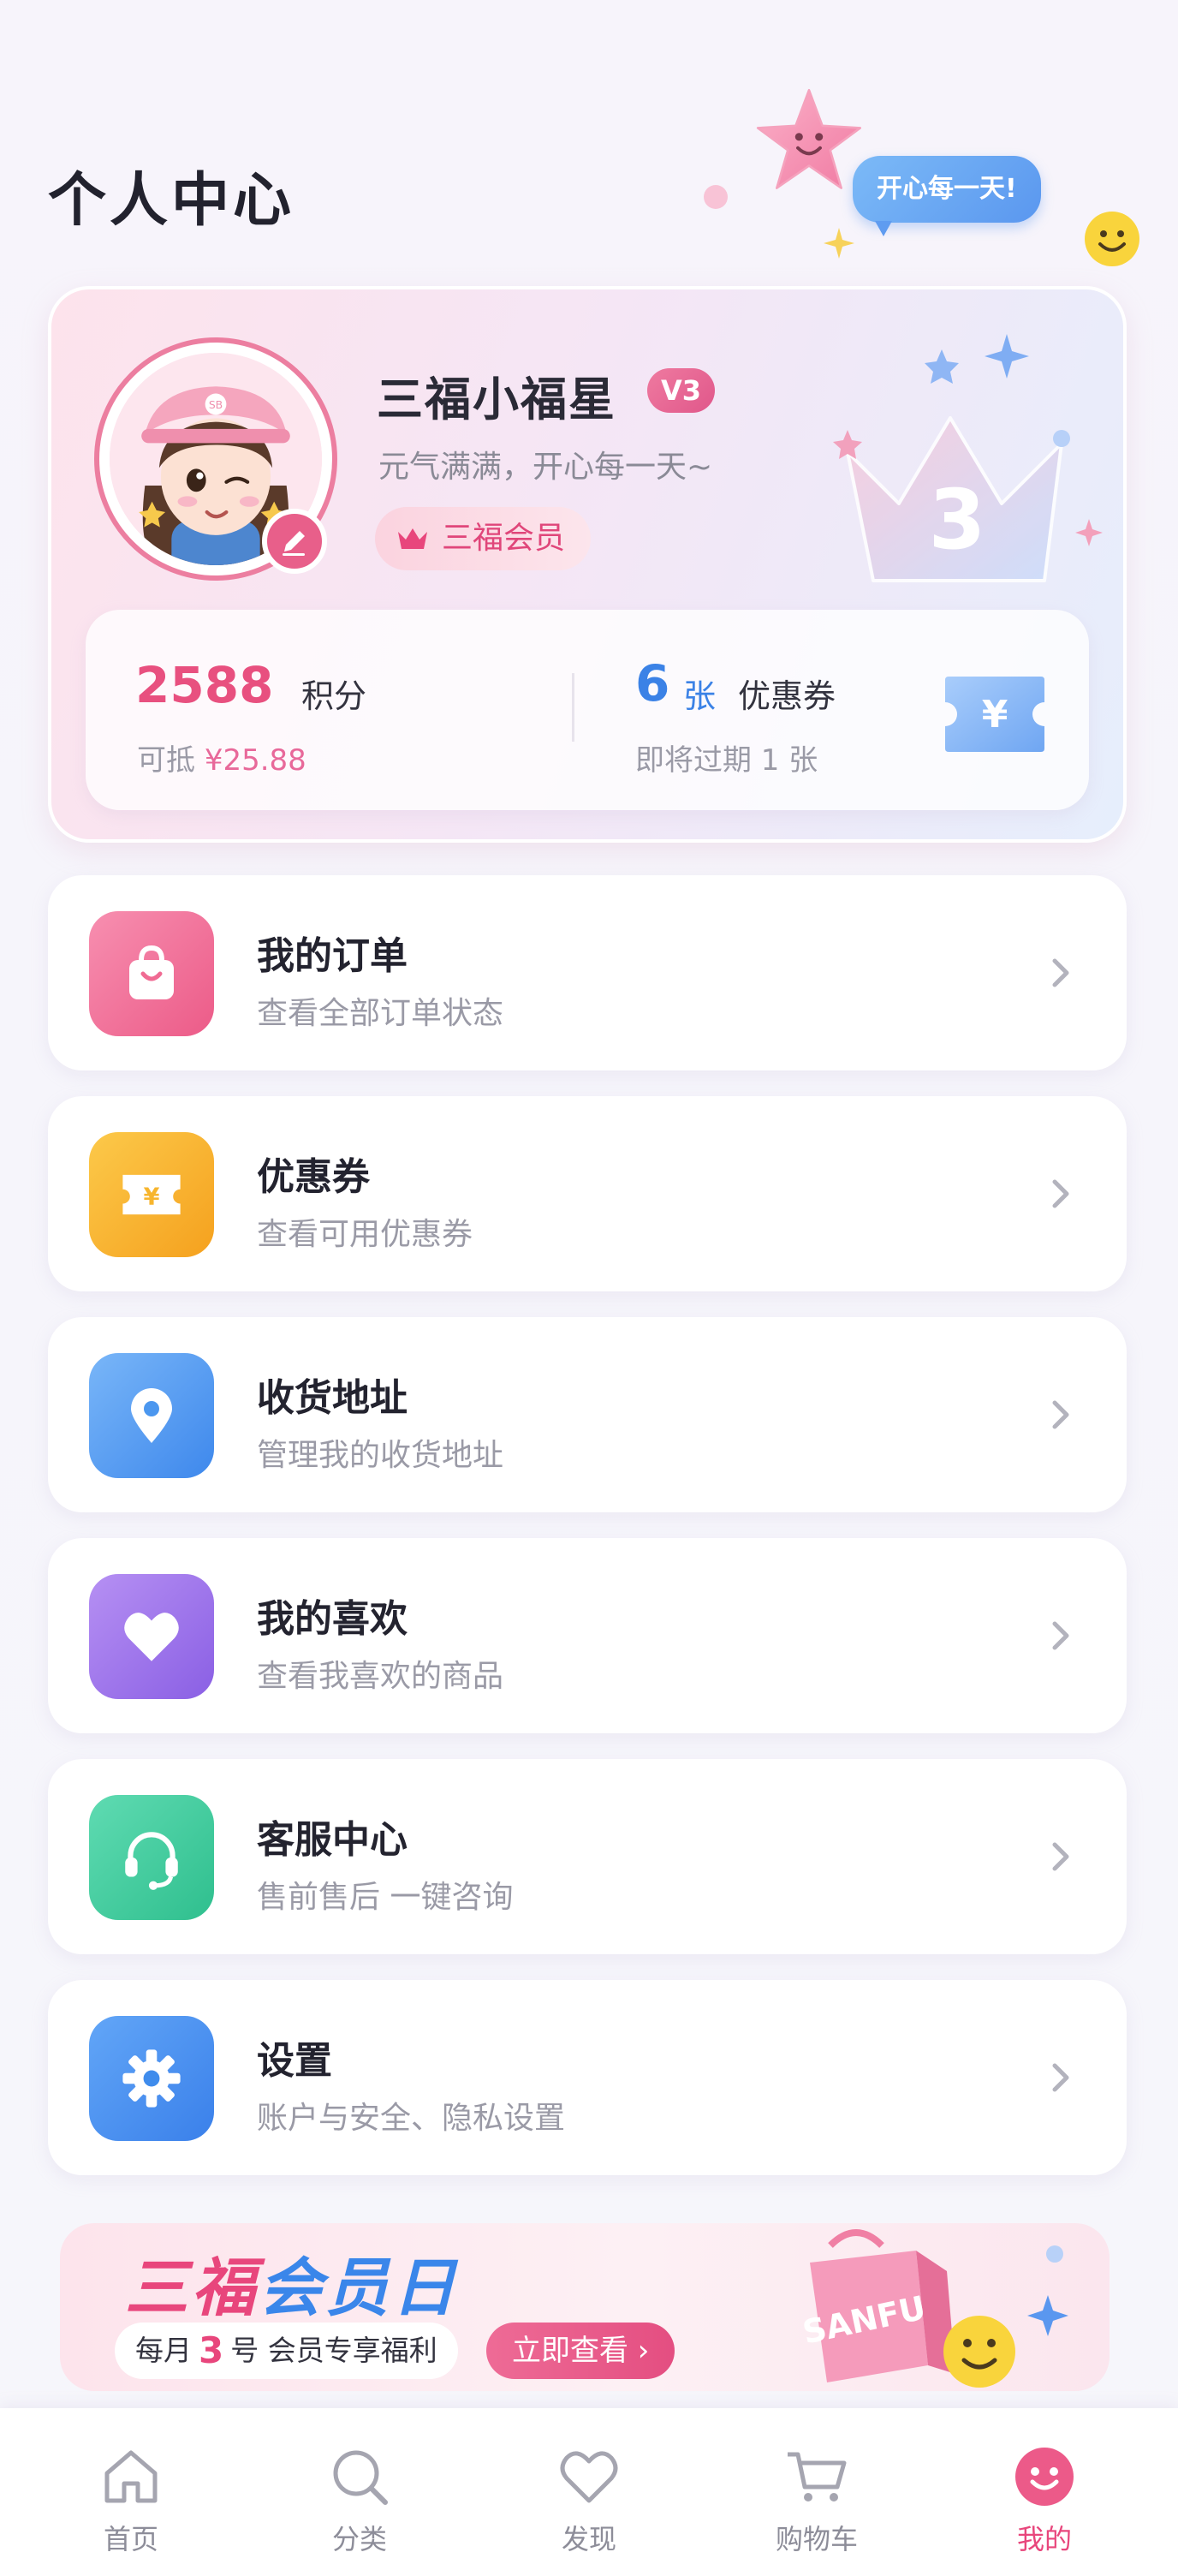 Image resolution: width=1178 pixels, height=2576 pixels. I want to click on edit-avatar-button, so click(294, 541).